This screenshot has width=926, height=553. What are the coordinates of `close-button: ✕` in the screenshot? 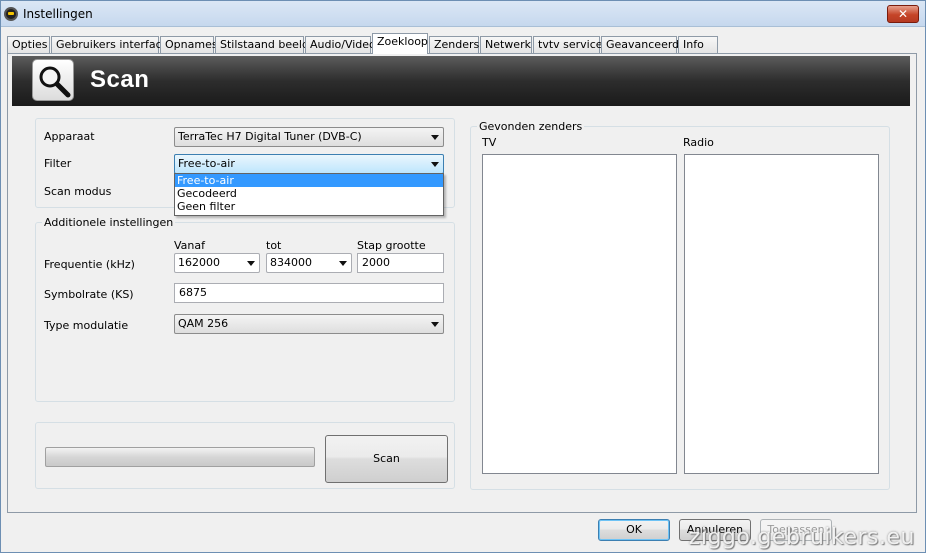 It's located at (903, 14).